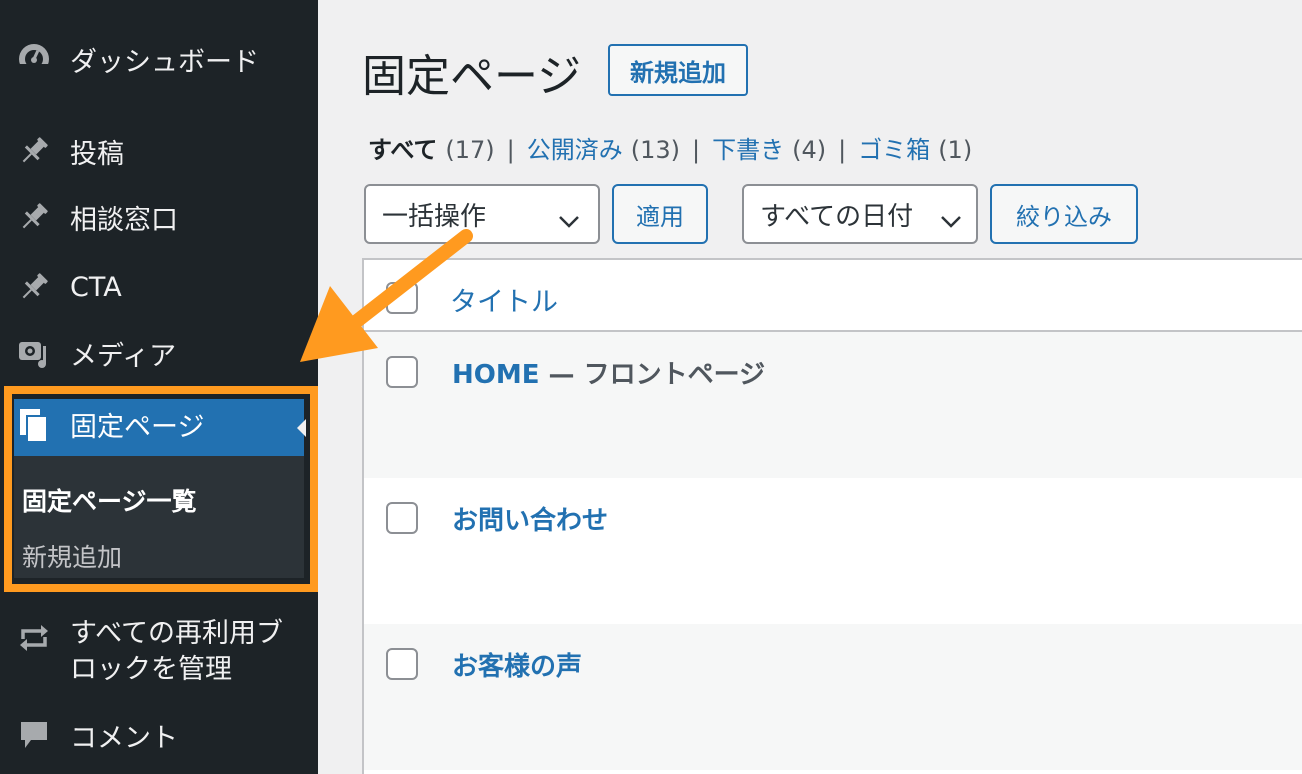 Image resolution: width=1302 pixels, height=774 pixels. I want to click on row-title-link: お客様の声, so click(517, 667).